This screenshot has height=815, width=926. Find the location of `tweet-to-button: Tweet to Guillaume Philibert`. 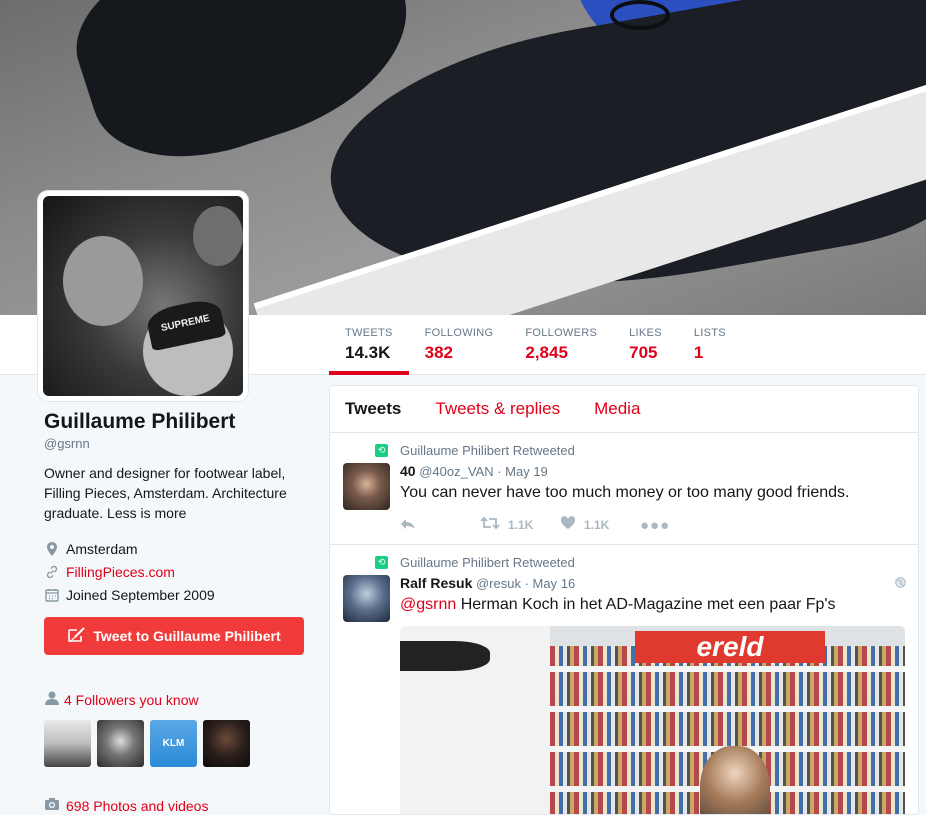

tweet-to-button: Tweet to Guillaume Philibert is located at coordinates (174, 636).